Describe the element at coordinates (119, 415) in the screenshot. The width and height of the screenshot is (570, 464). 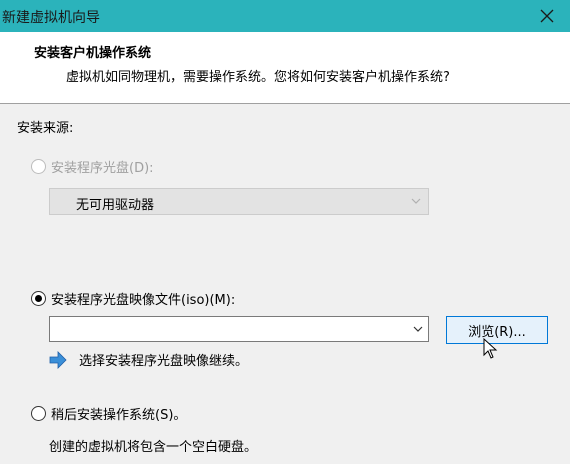
I see `install-later-label: 稍后安装操作系统(S)。` at that location.